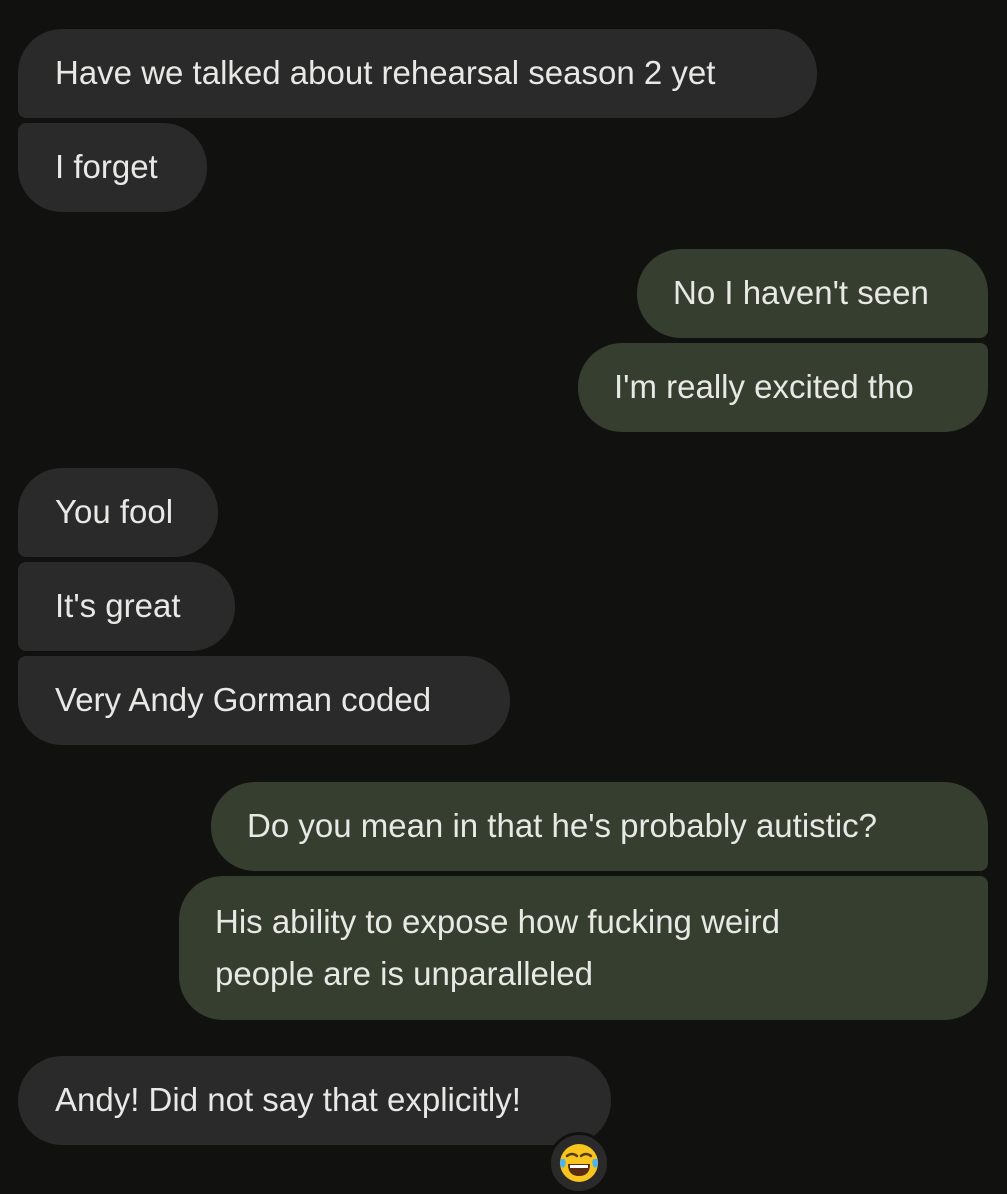 The height and width of the screenshot is (1194, 1007). I want to click on message-text: You fool, so click(114, 511).